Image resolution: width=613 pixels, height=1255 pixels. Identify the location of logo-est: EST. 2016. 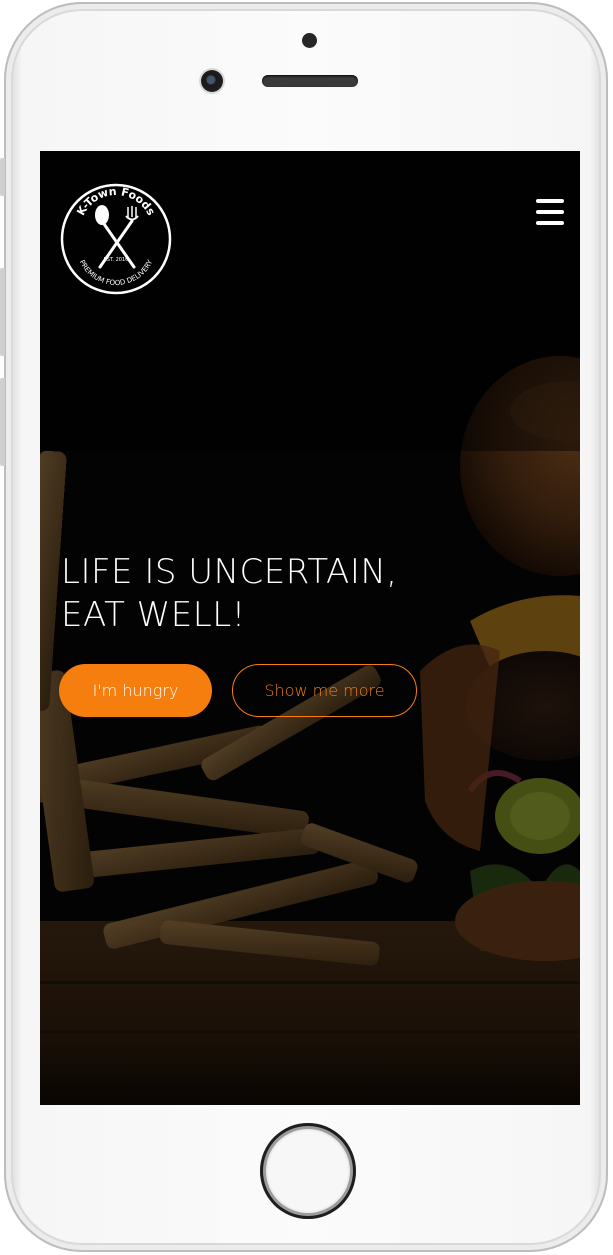
(116, 260).